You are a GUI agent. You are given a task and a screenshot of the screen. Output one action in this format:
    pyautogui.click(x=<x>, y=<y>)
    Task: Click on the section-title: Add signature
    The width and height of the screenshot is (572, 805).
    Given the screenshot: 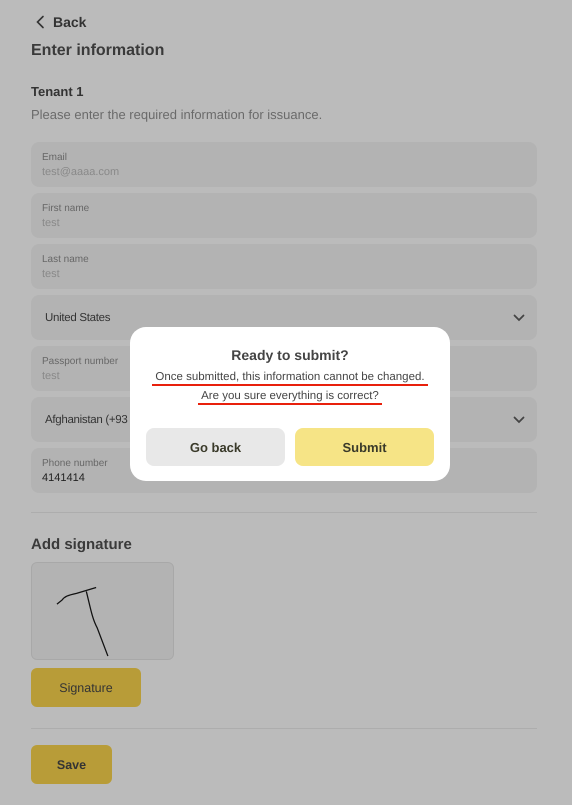 What is the action you would take?
    pyautogui.click(x=82, y=544)
    